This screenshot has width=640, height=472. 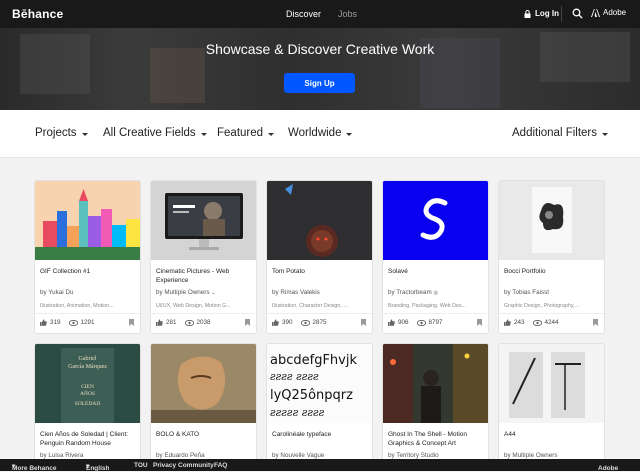 I want to click on adobe-logo-icon, so click(x=595, y=12).